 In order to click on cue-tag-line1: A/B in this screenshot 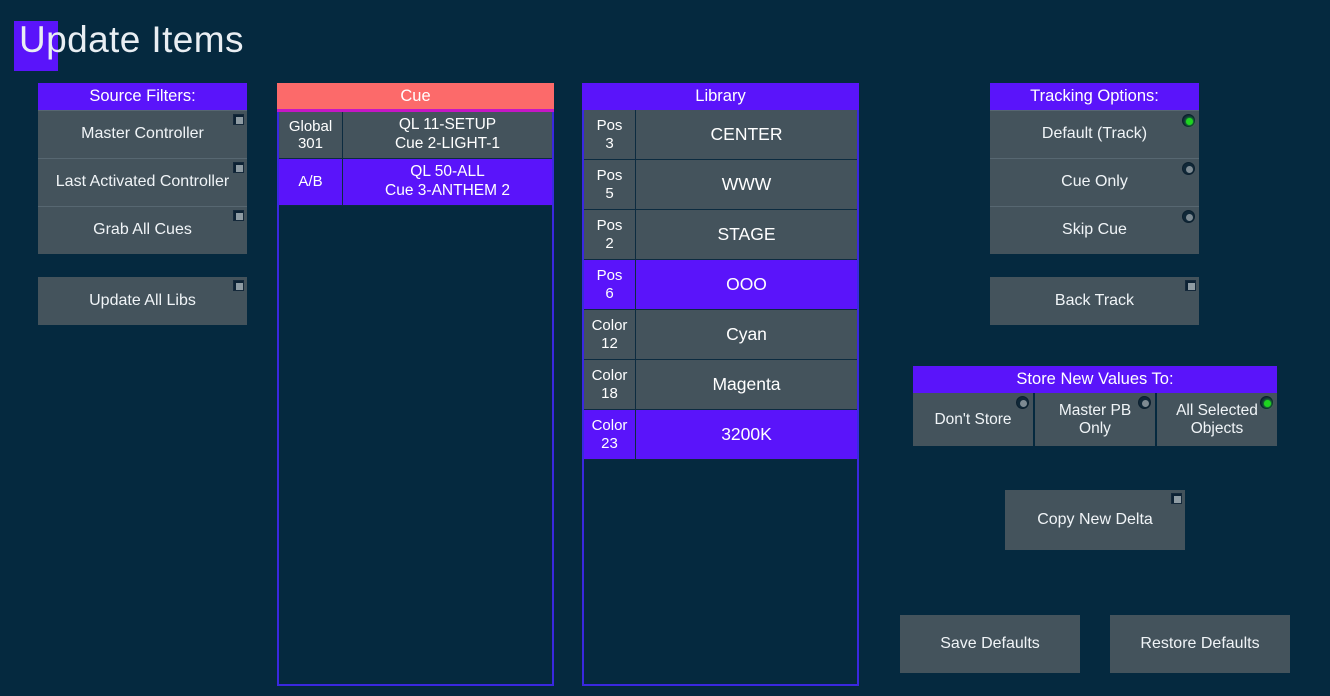, I will do `click(310, 182)`.